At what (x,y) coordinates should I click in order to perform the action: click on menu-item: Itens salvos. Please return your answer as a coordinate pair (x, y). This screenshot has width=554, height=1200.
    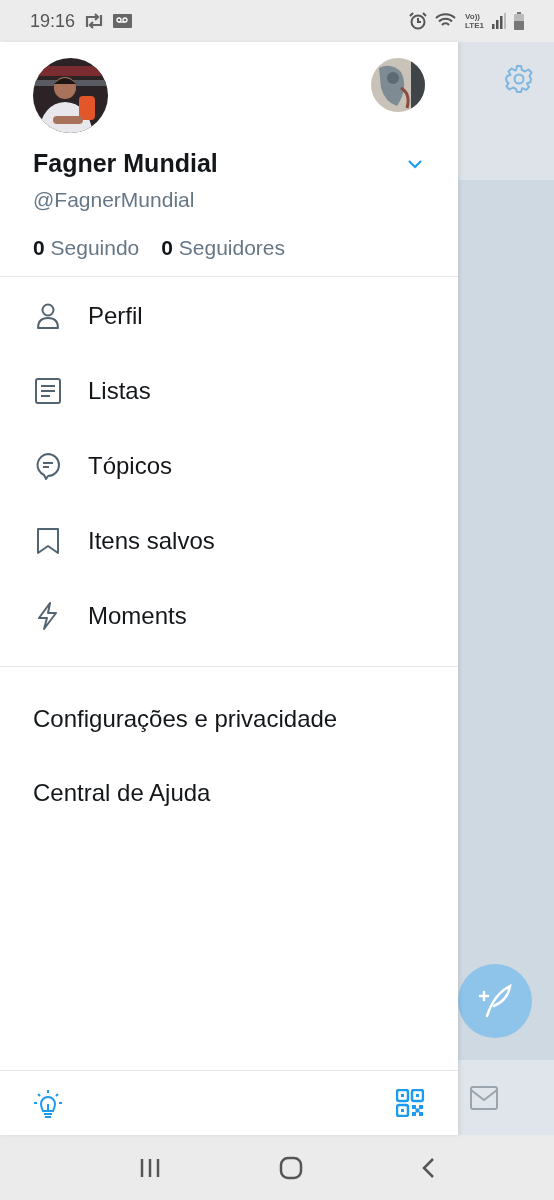
    Looking at the image, I should click on (229, 540).